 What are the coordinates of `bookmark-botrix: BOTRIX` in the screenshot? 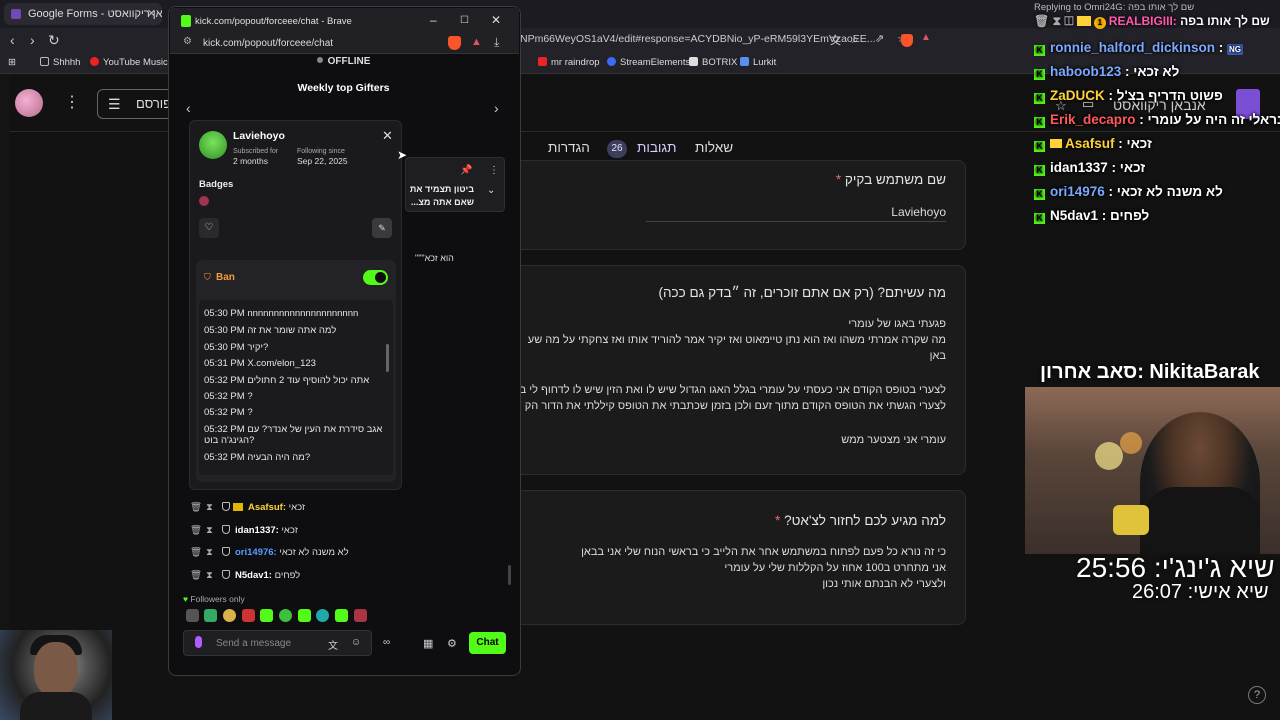 It's located at (713, 62).